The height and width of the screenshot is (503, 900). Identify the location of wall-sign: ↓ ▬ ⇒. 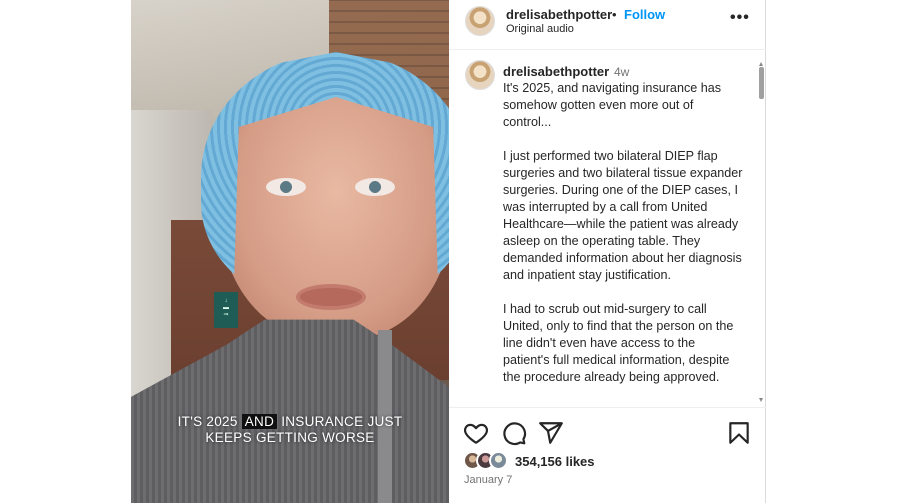
(226, 310).